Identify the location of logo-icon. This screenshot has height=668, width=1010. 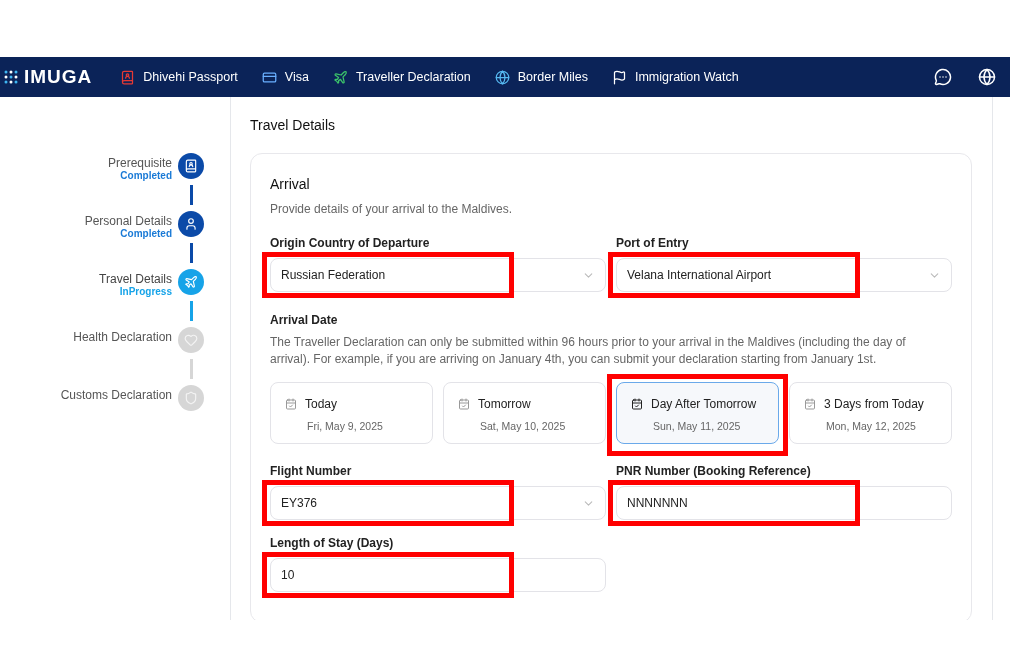
(11, 77).